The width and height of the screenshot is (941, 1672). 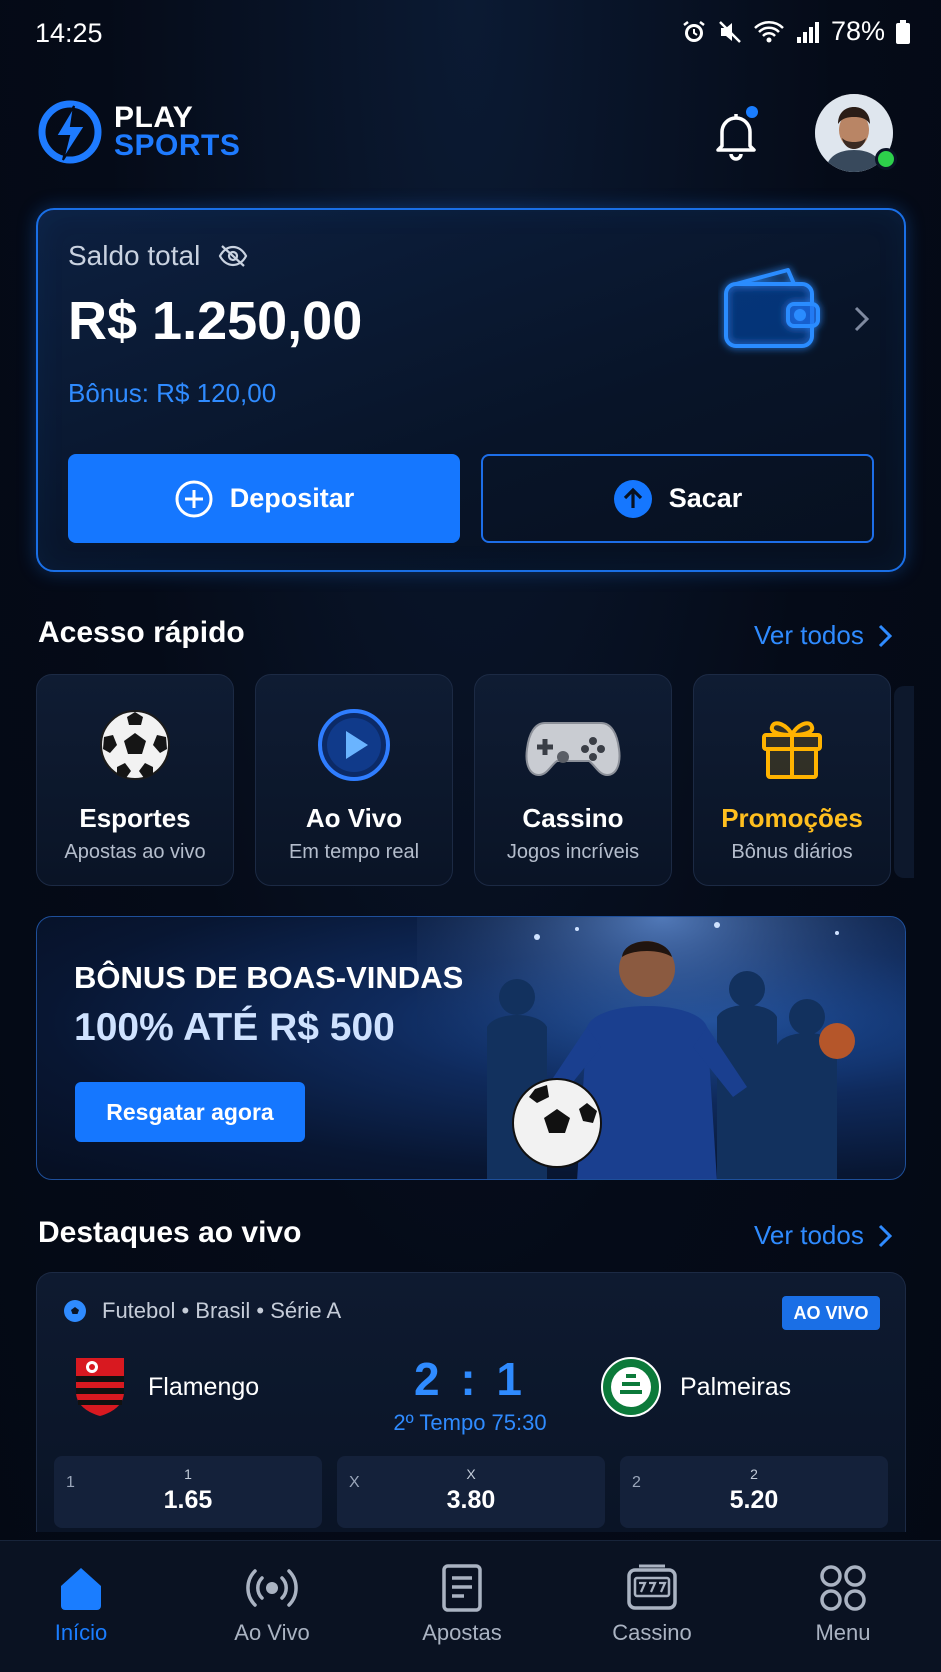 I want to click on away-team: Palmeiras, so click(x=695, y=1387).